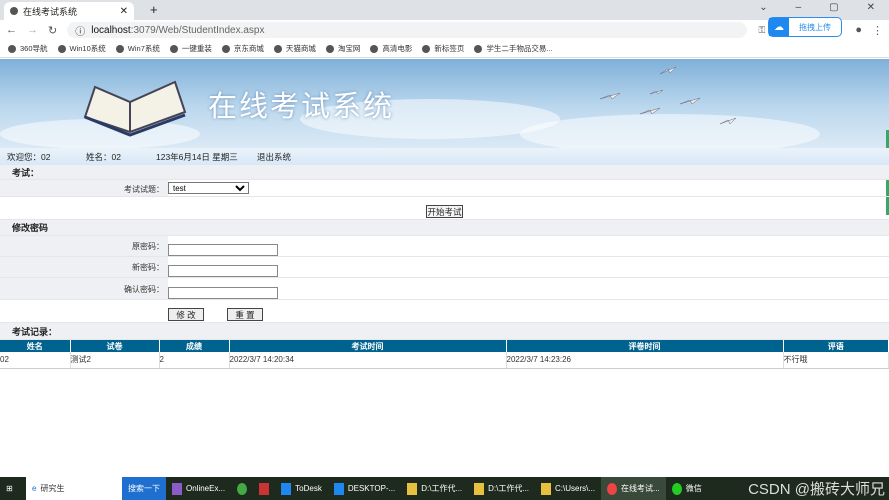 Image resolution: width=889 pixels, height=500 pixels. What do you see at coordinates (154, 9) in the screenshot?
I see `new-tab-button: +` at bounding box center [154, 9].